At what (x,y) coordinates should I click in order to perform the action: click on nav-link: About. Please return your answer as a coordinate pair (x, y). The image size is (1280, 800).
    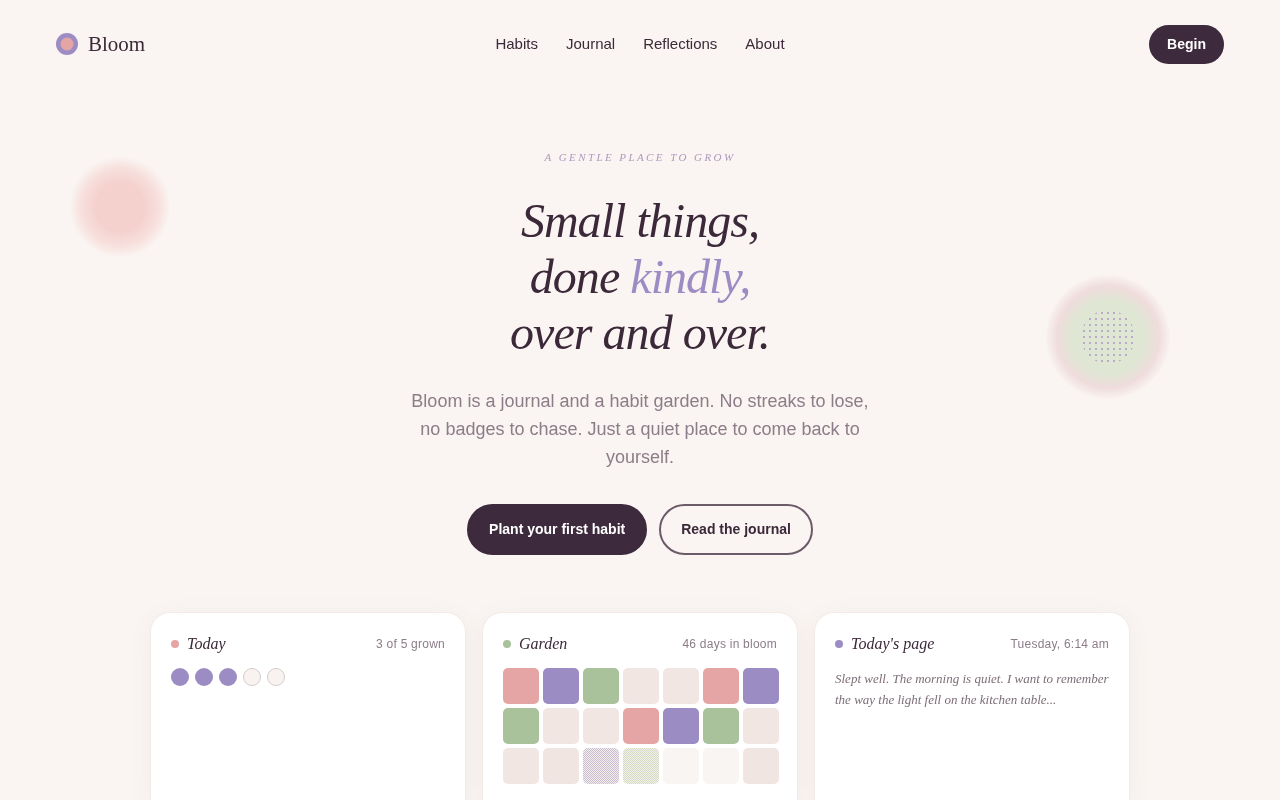
    Looking at the image, I should click on (765, 44).